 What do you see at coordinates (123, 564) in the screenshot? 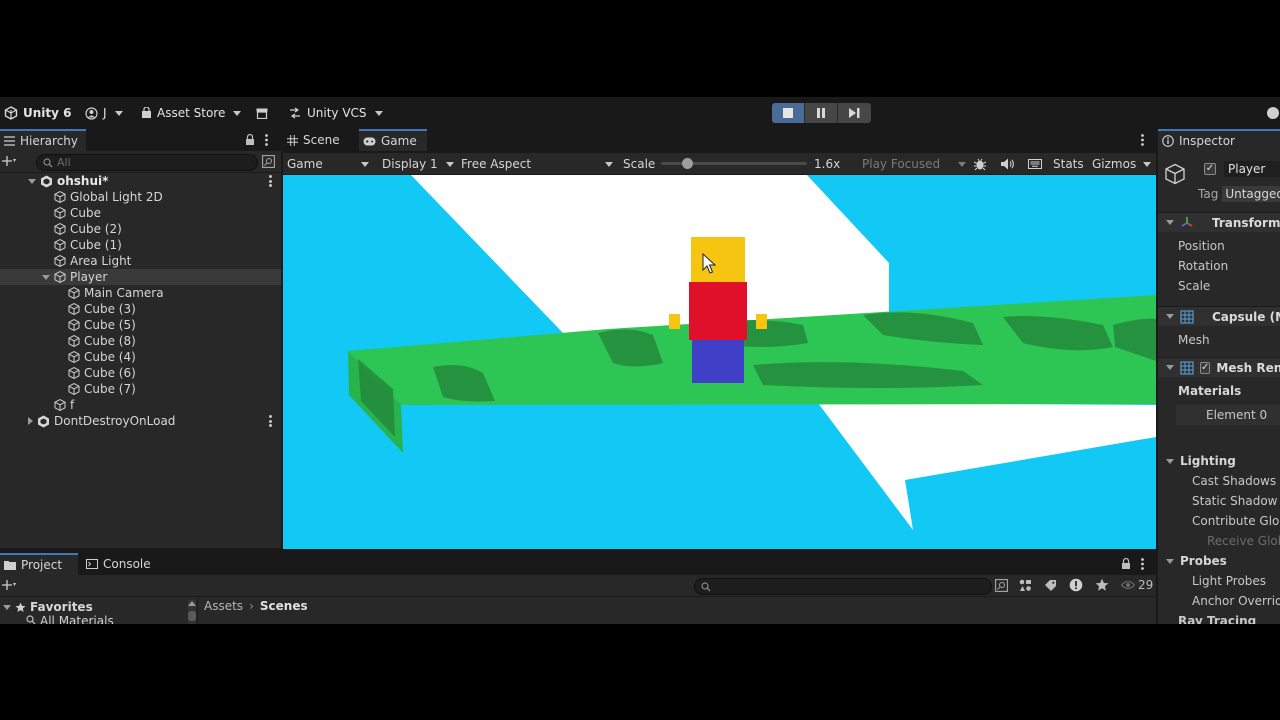
I see `tab-console: Console` at bounding box center [123, 564].